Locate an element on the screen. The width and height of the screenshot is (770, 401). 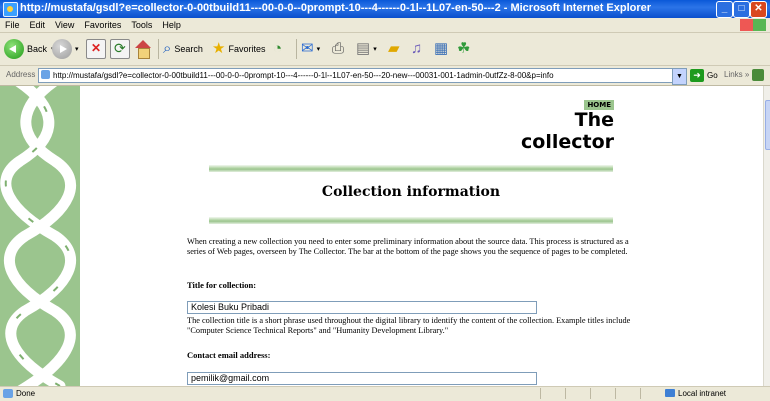
menu-tools: Tools is located at coordinates (141, 25).